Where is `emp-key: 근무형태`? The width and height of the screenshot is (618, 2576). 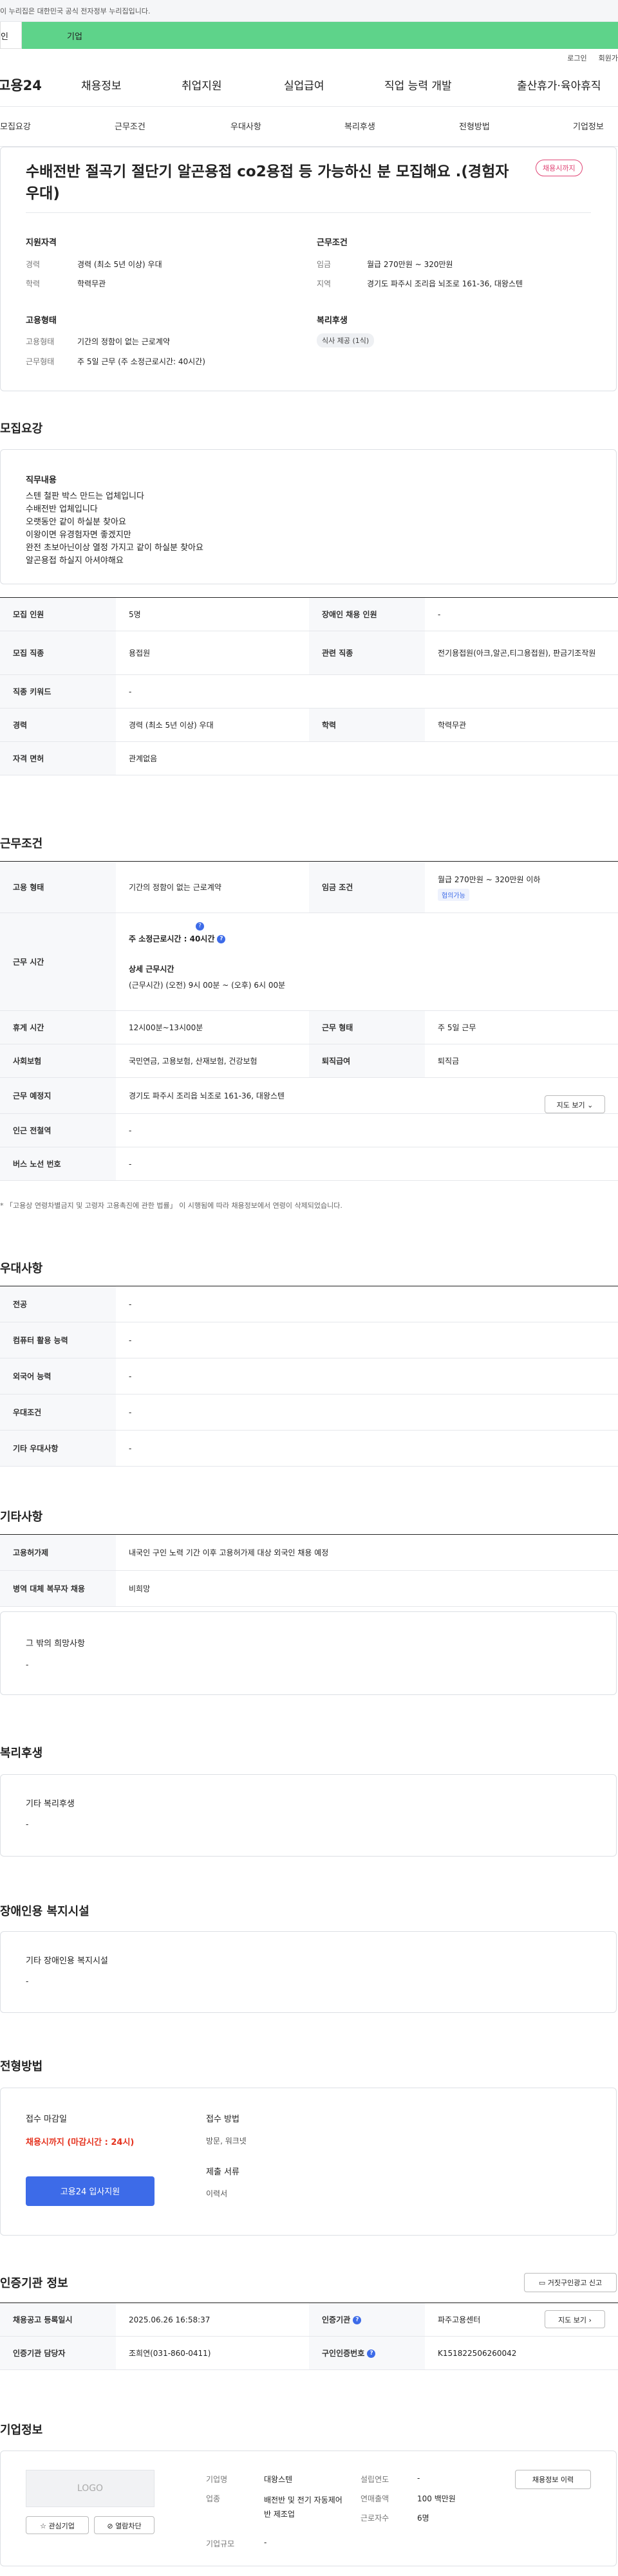 emp-key: 근무형태 is located at coordinates (40, 361).